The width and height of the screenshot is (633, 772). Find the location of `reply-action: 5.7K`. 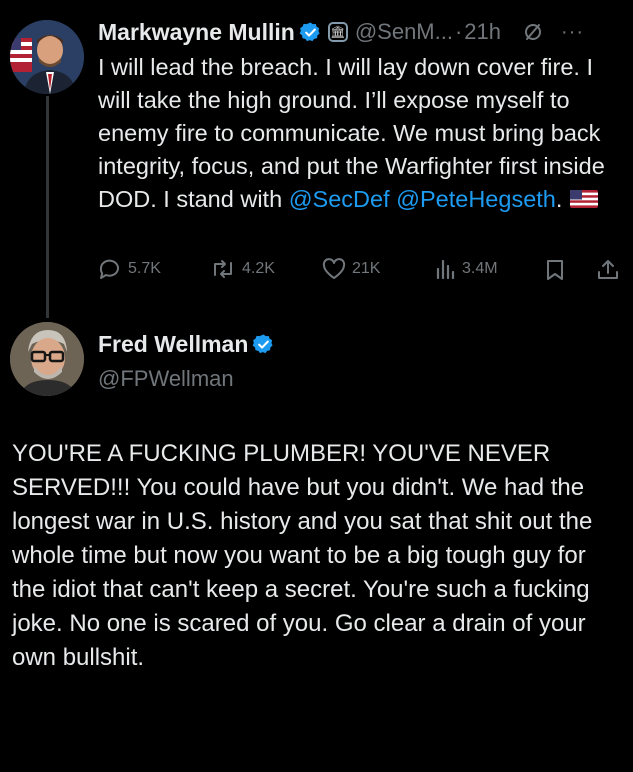

reply-action: 5.7K is located at coordinates (129, 269).